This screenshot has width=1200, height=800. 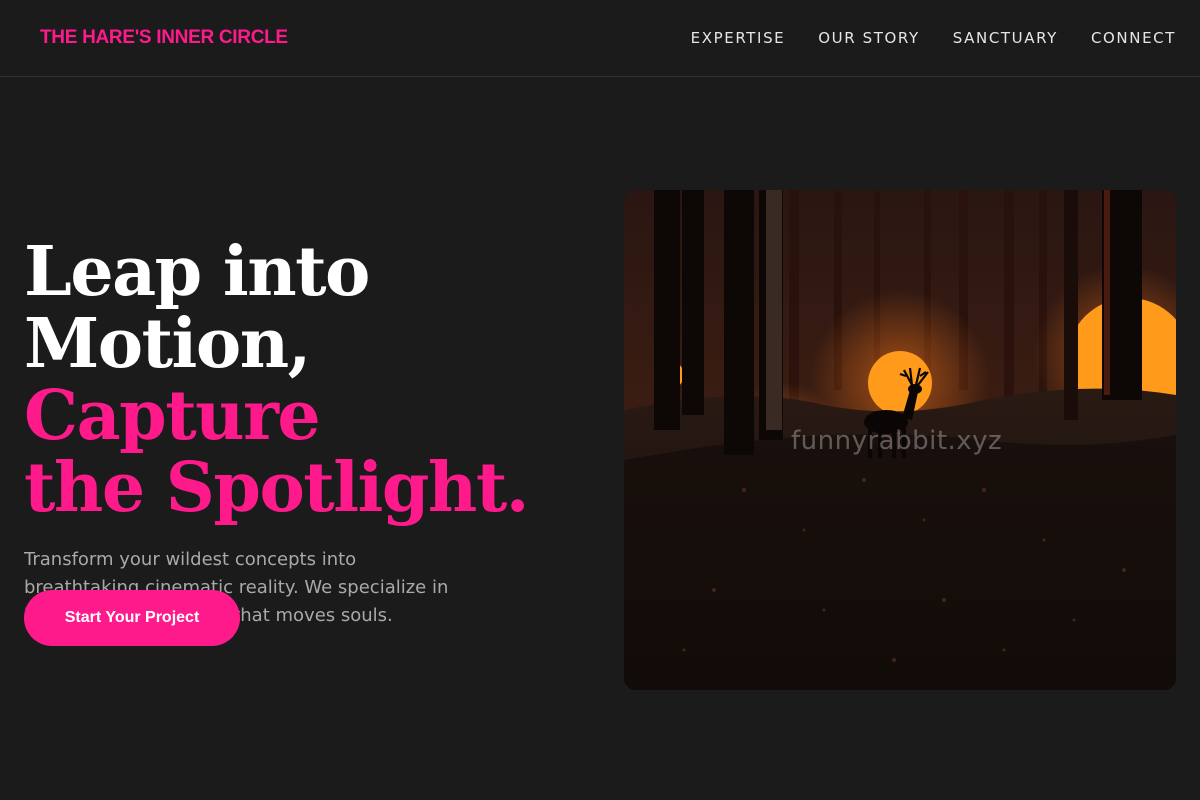 I want to click on start-project-button: Start Your Project, so click(x=132, y=618).